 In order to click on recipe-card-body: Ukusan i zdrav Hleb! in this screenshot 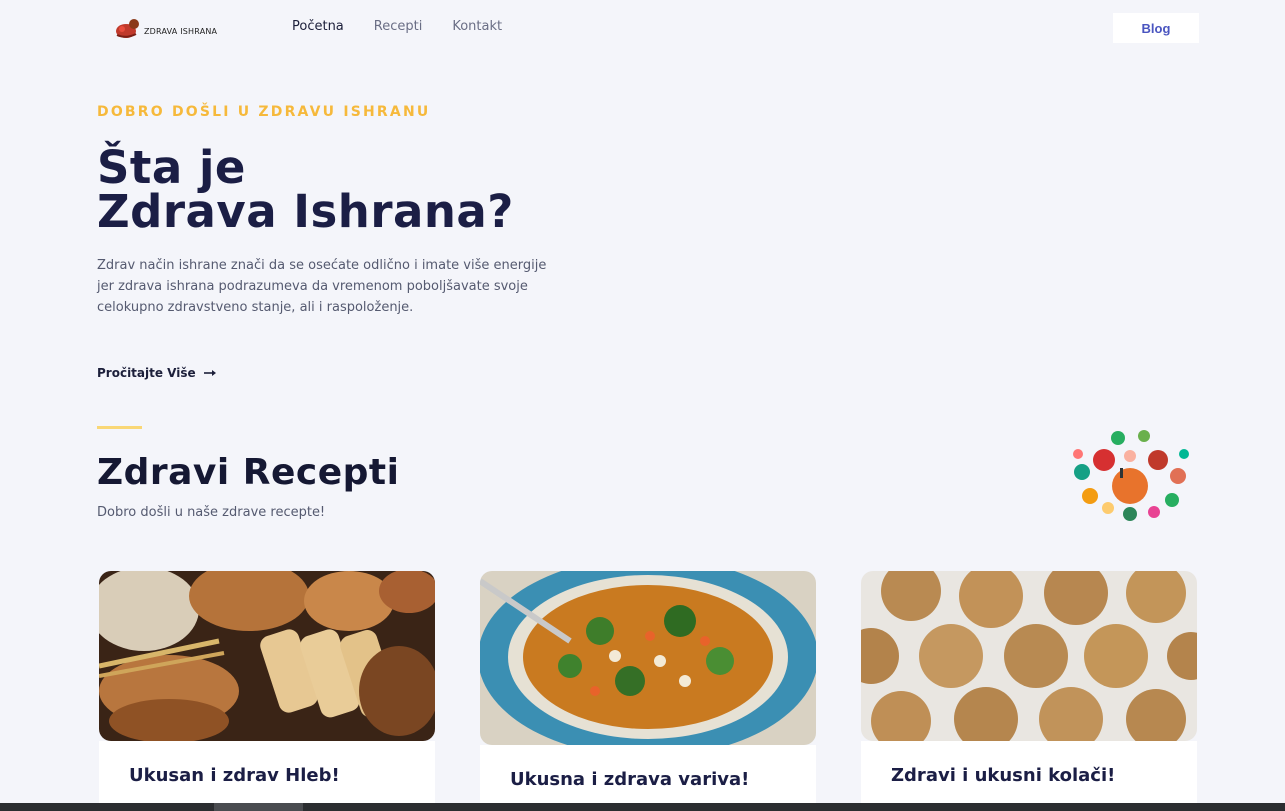, I will do `click(267, 776)`.